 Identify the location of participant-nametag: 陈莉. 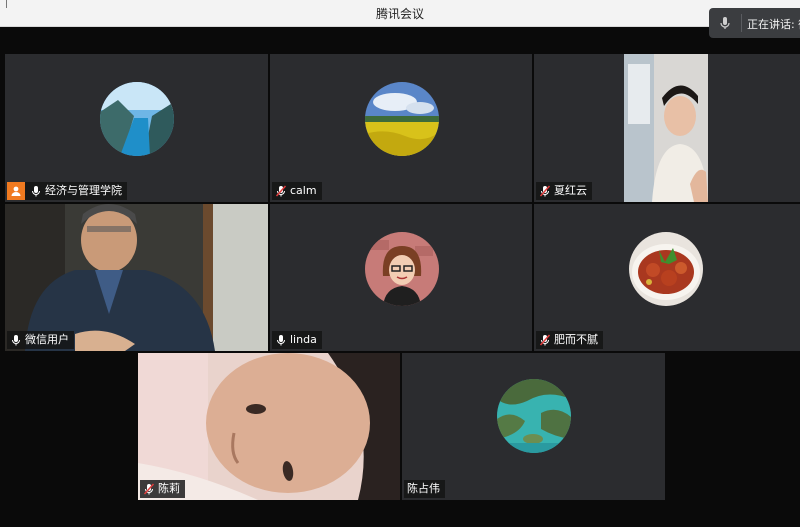
(162, 489).